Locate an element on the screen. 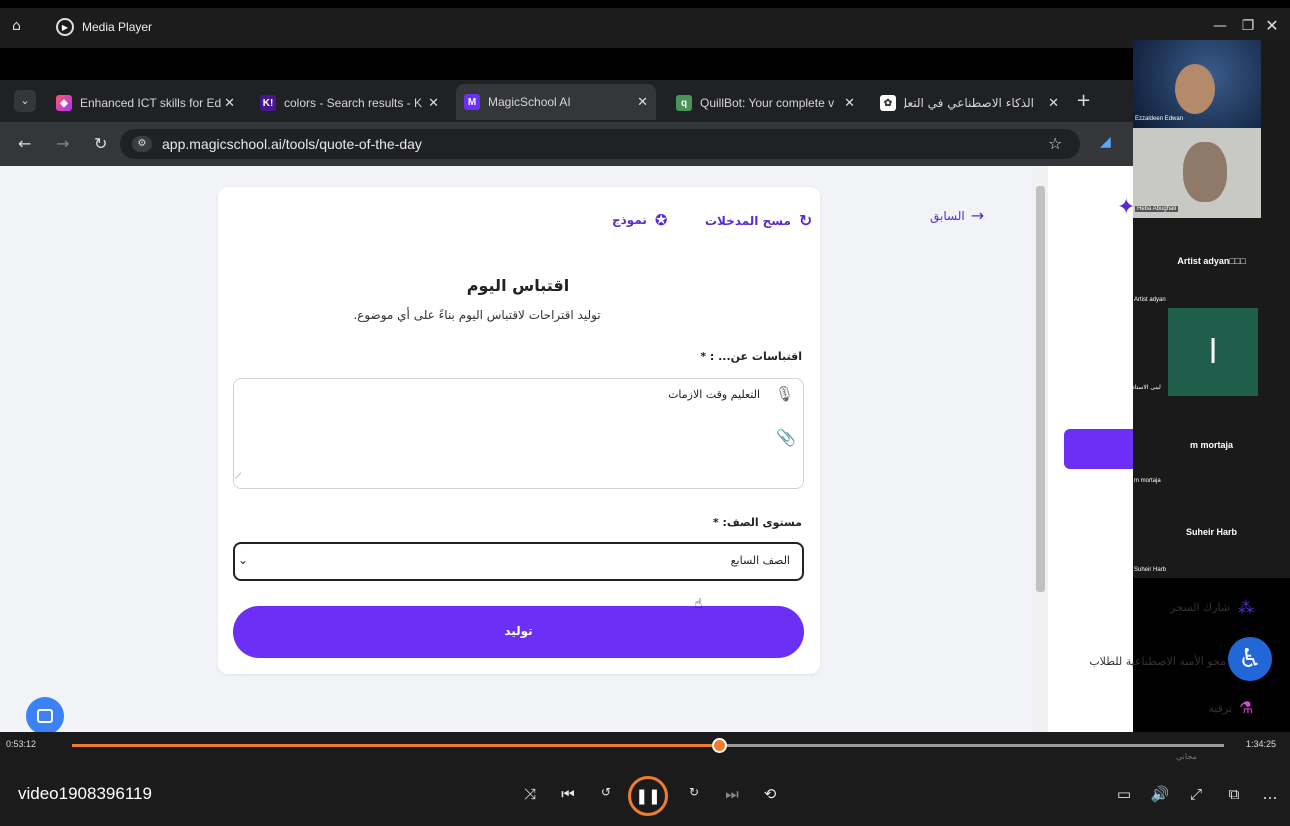  refresh-icon: ↻ is located at coordinates (805, 220).